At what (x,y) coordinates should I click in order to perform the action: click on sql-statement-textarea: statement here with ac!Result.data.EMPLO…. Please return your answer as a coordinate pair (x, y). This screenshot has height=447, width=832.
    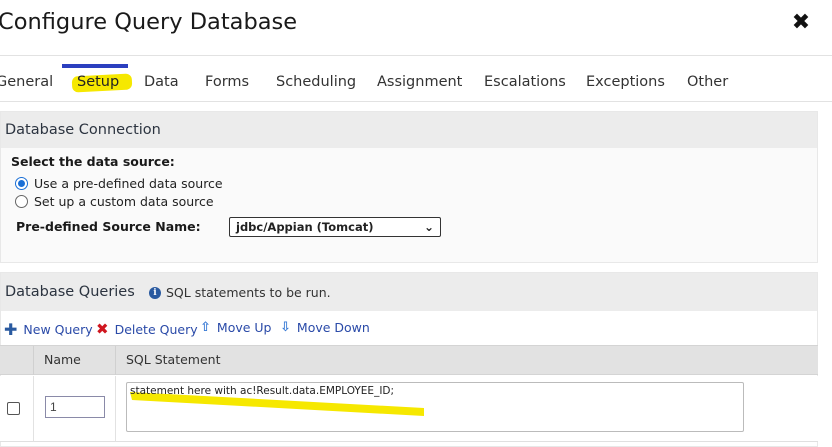
    Looking at the image, I should click on (435, 407).